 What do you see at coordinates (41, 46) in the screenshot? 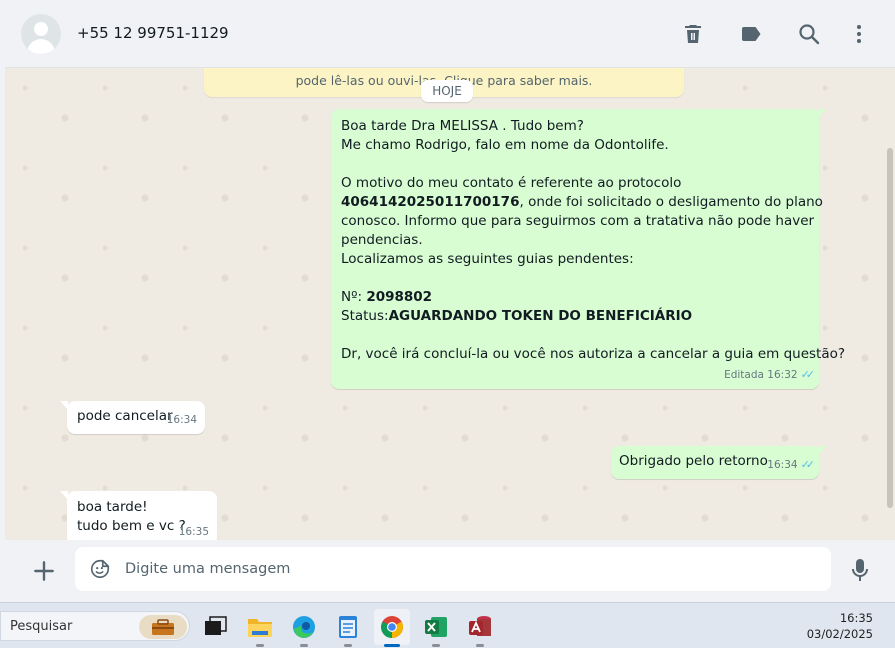
I see `avatar-body-shape` at bounding box center [41, 46].